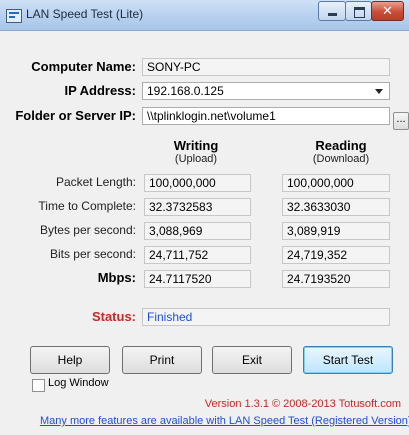 This screenshot has width=409, height=435. Describe the element at coordinates (113, 316) in the screenshot. I see `status-label: Status:` at that location.